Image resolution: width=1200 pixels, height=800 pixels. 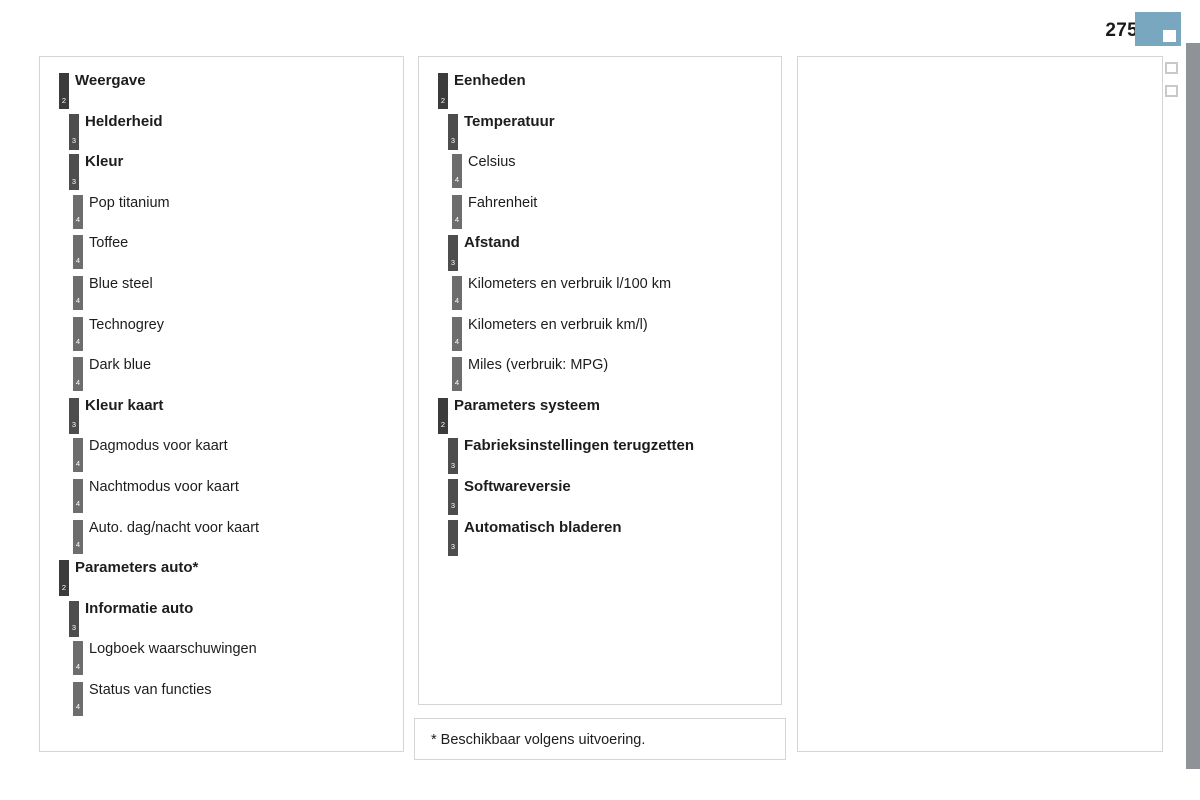 What do you see at coordinates (124, 405) in the screenshot?
I see `toc-entry-label: Kleur kaart` at bounding box center [124, 405].